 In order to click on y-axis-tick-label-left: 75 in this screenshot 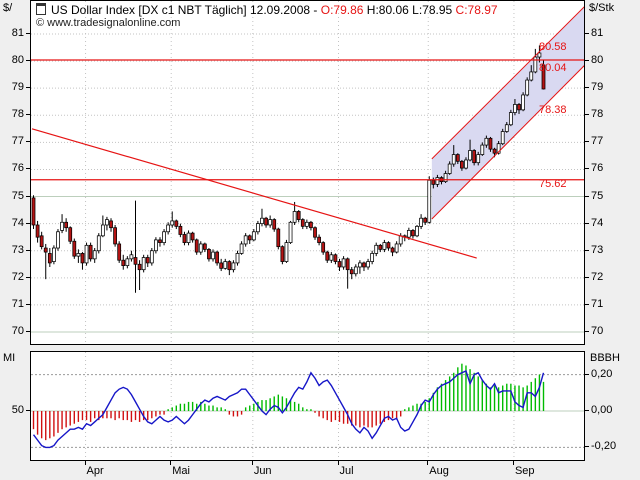, I will do `click(17, 195)`.